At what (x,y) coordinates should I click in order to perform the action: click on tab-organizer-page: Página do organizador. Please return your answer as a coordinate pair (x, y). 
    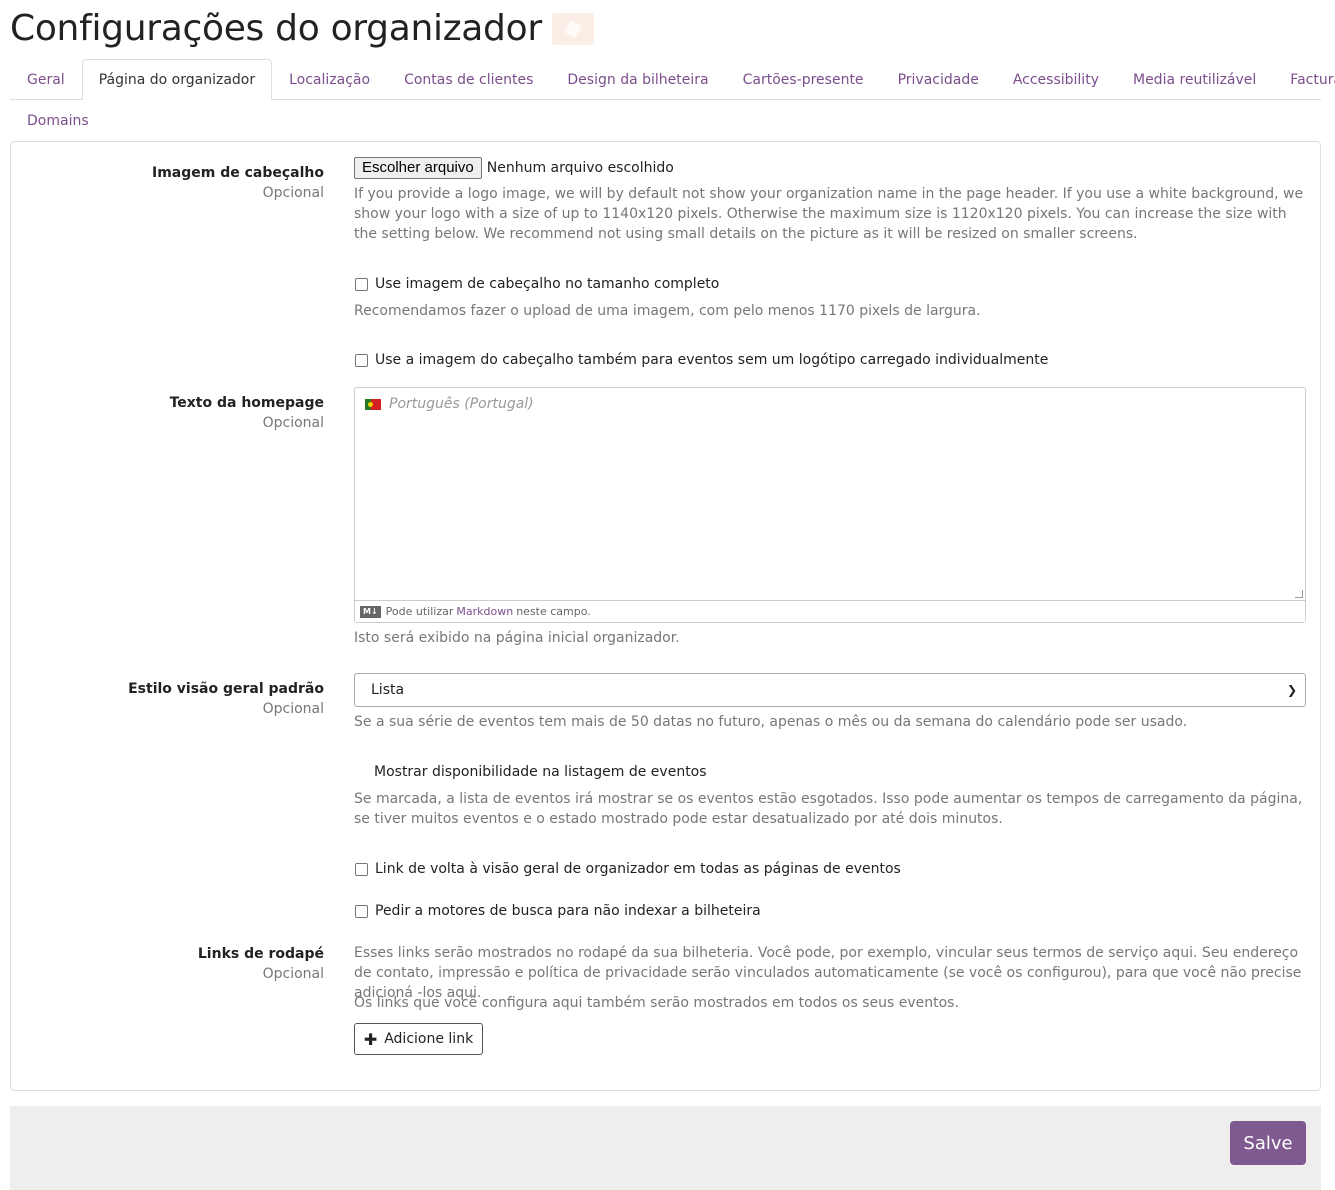
    Looking at the image, I should click on (177, 79).